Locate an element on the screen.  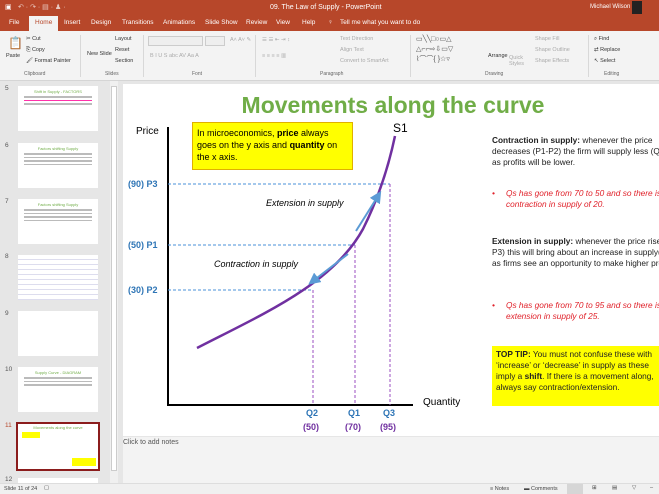
tell-me-input: Tell me what you want to do is located at coordinates (380, 22).